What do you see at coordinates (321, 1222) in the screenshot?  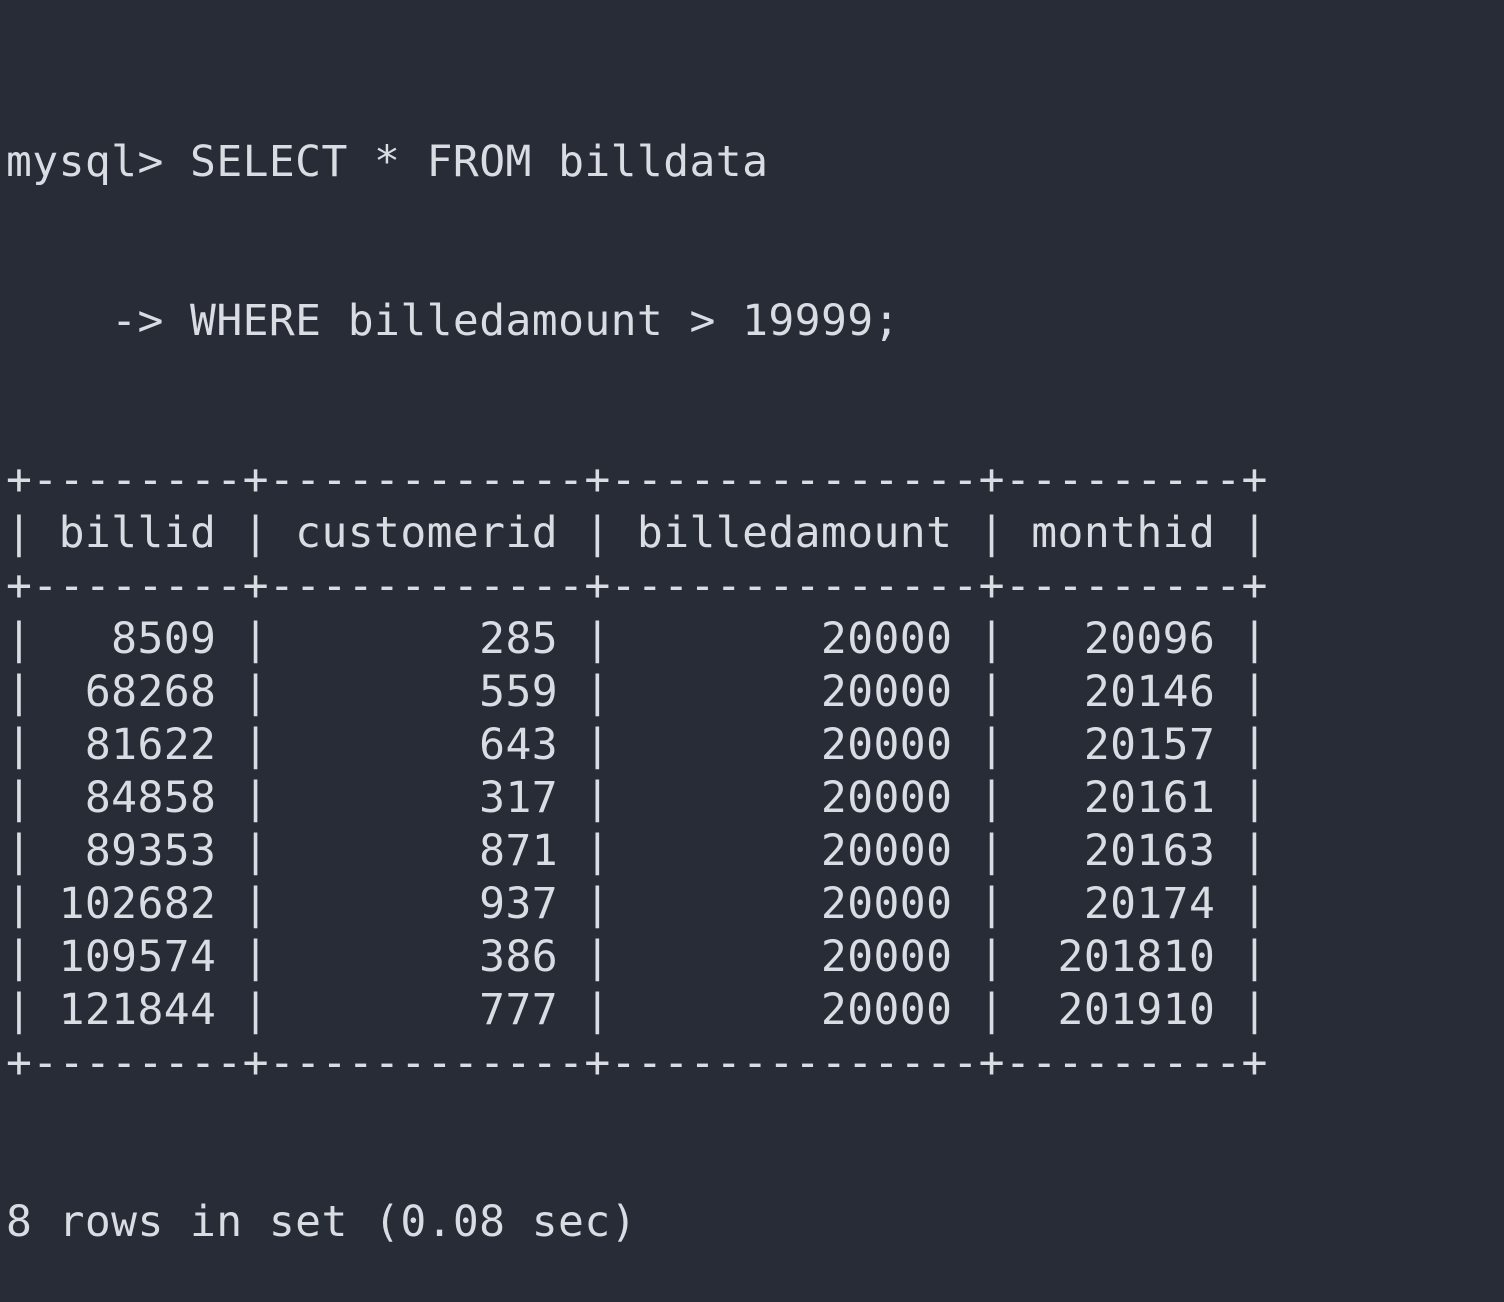 I see `result-summary: 8 rows in set (0.08 sec)` at bounding box center [321, 1222].